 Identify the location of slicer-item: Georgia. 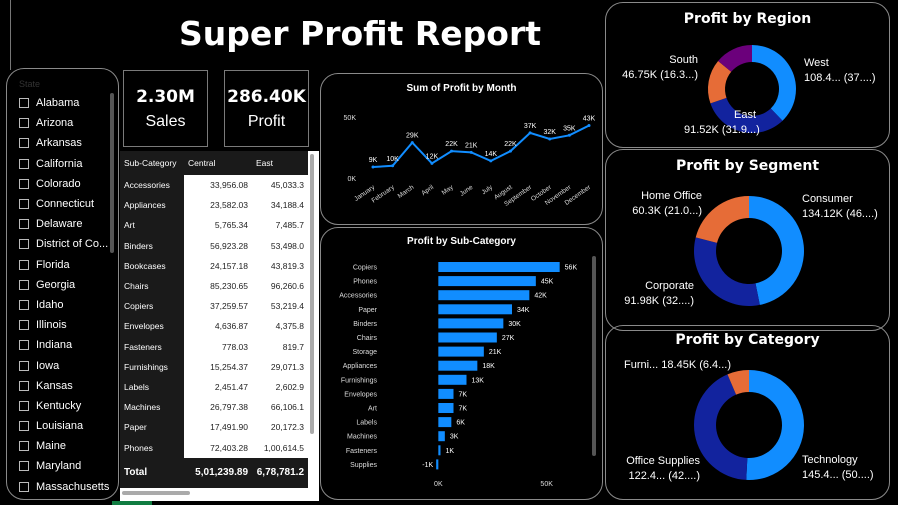
(66, 285).